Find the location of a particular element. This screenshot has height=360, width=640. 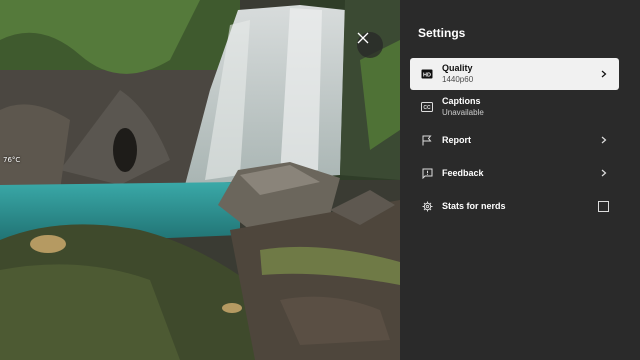

settings-item-feedback: Feedback is located at coordinates (514, 173).